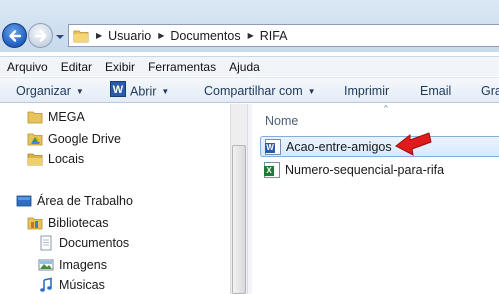 The height and width of the screenshot is (294, 499). Describe the element at coordinates (60, 37) in the screenshot. I see `recent-pages-dropdown-icon` at that location.